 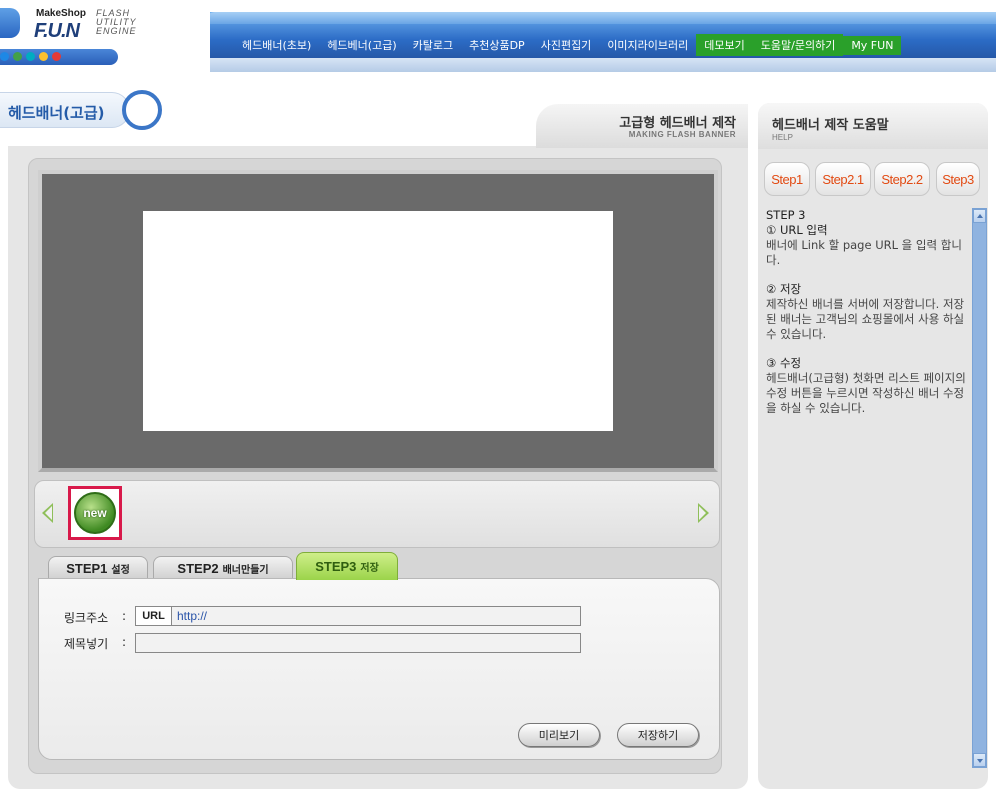 I want to click on tab-step1: STEP1 설정, so click(x=98, y=568).